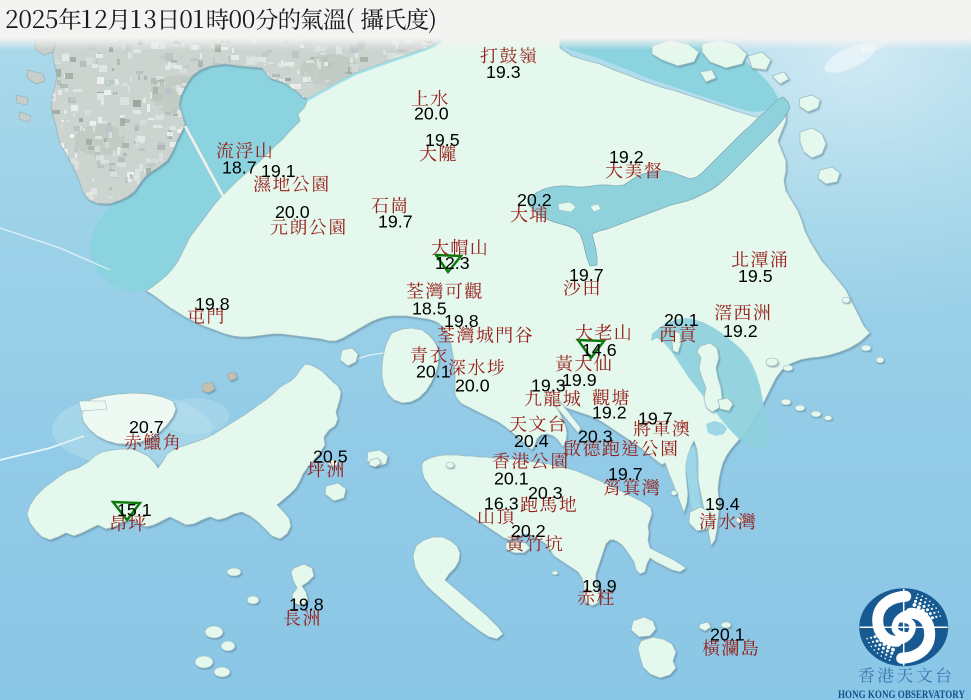 The image size is (971, 700). Describe the element at coordinates (531, 441) in the screenshot. I see `svg-text: 20.4` at that location.